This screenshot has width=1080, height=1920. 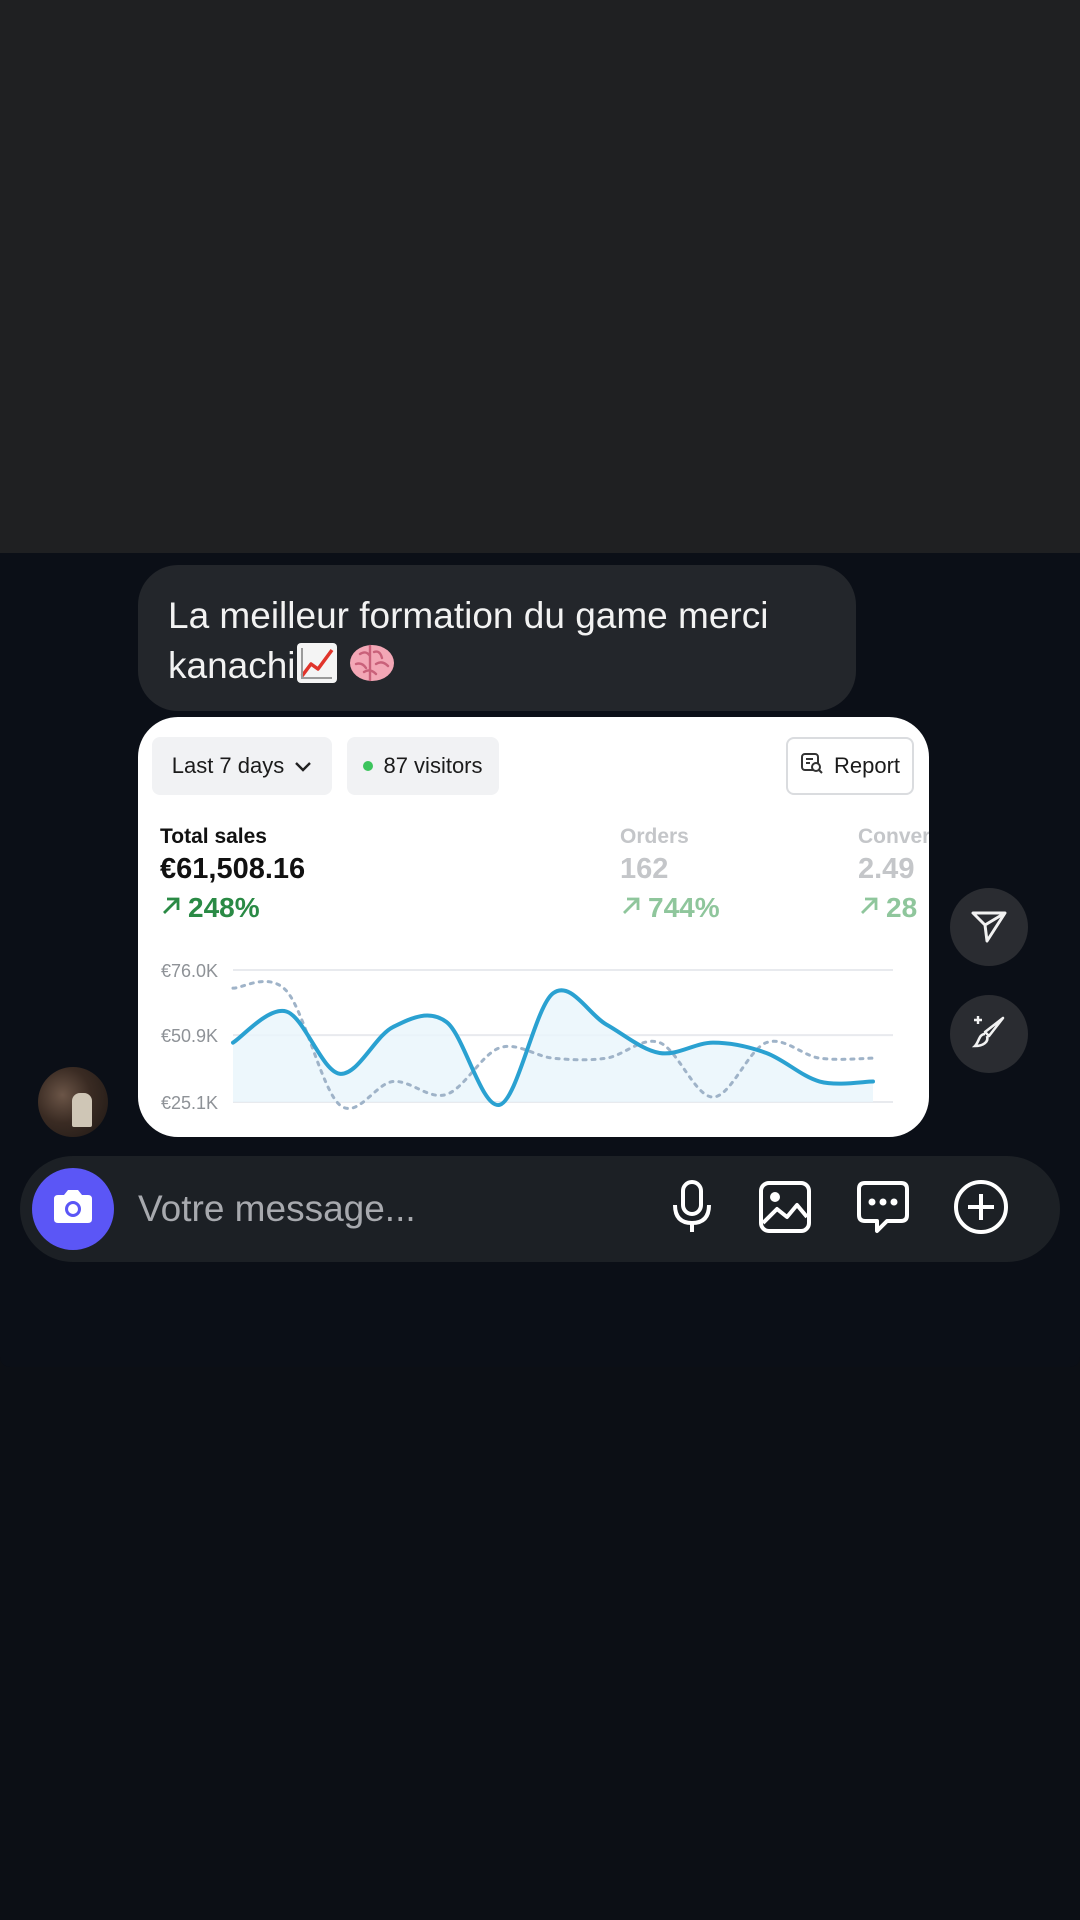 I want to click on metric-value: €61,508.16, so click(x=233, y=869).